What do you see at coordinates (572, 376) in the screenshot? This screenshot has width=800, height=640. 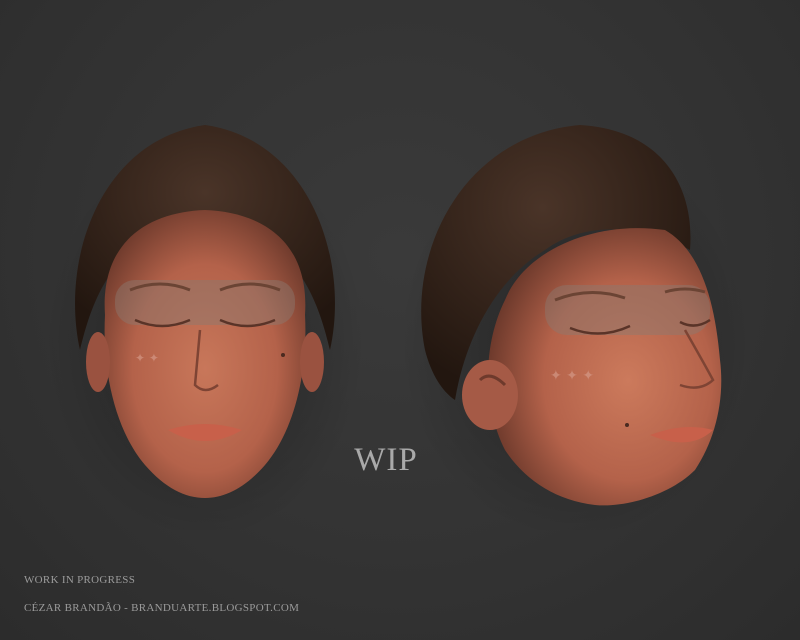 I see `cheek-star-icon: ✦ ✦ ✦` at bounding box center [572, 376].